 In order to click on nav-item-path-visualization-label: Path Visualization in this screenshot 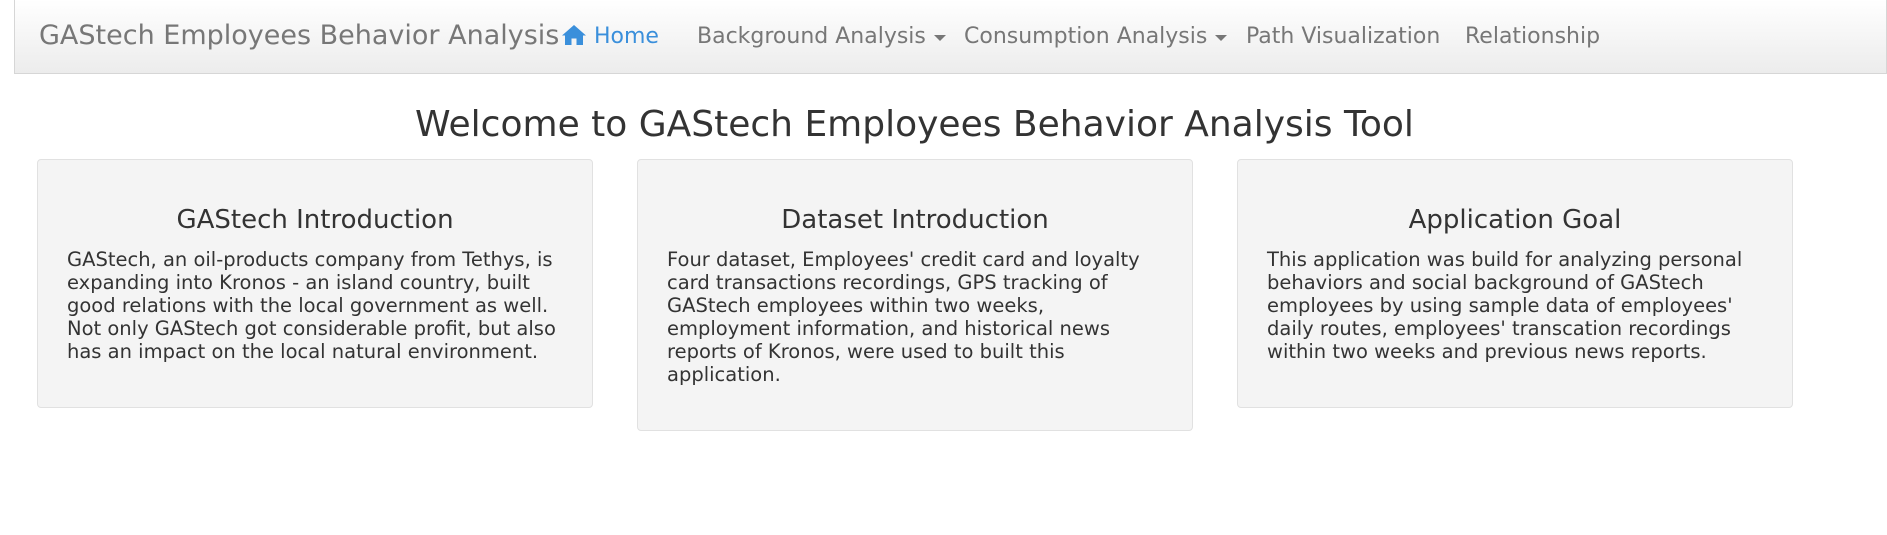, I will do `click(1343, 36)`.